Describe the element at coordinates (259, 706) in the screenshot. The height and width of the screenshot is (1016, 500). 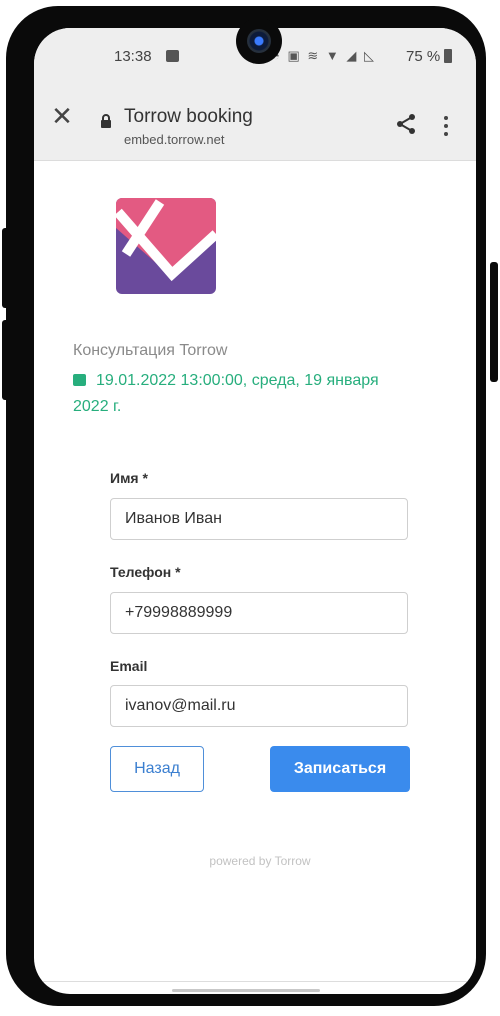
I see `email-input` at that location.